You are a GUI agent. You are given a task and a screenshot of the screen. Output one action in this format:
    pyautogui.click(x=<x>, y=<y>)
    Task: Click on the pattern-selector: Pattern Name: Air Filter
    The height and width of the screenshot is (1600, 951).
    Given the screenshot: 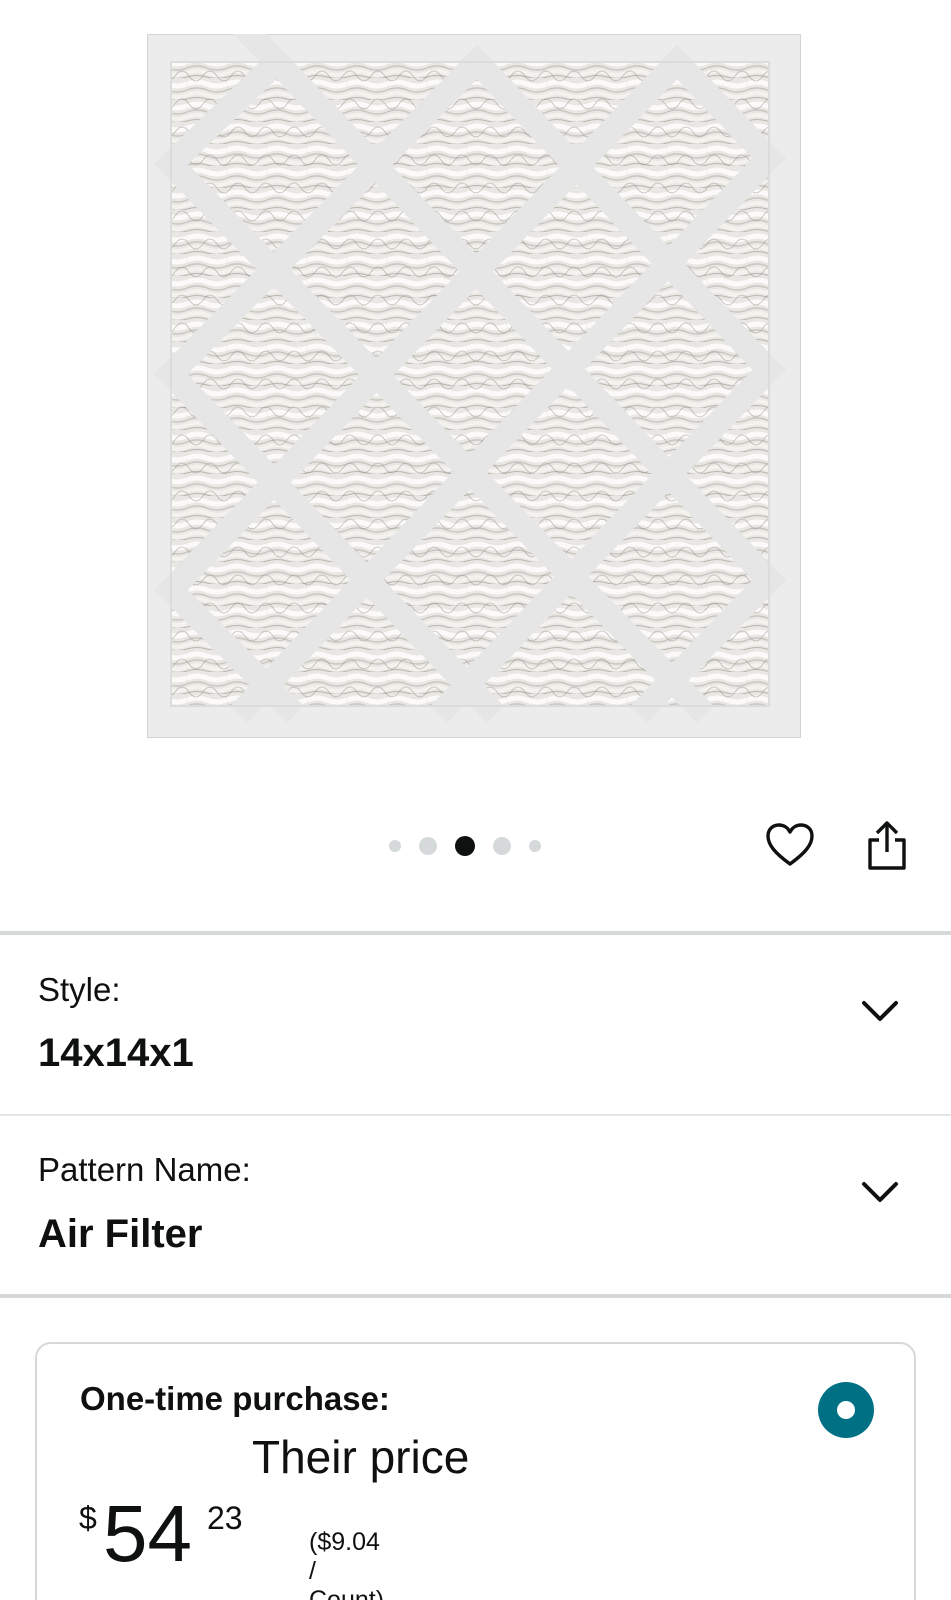 What is the action you would take?
    pyautogui.click(x=475, y=1204)
    